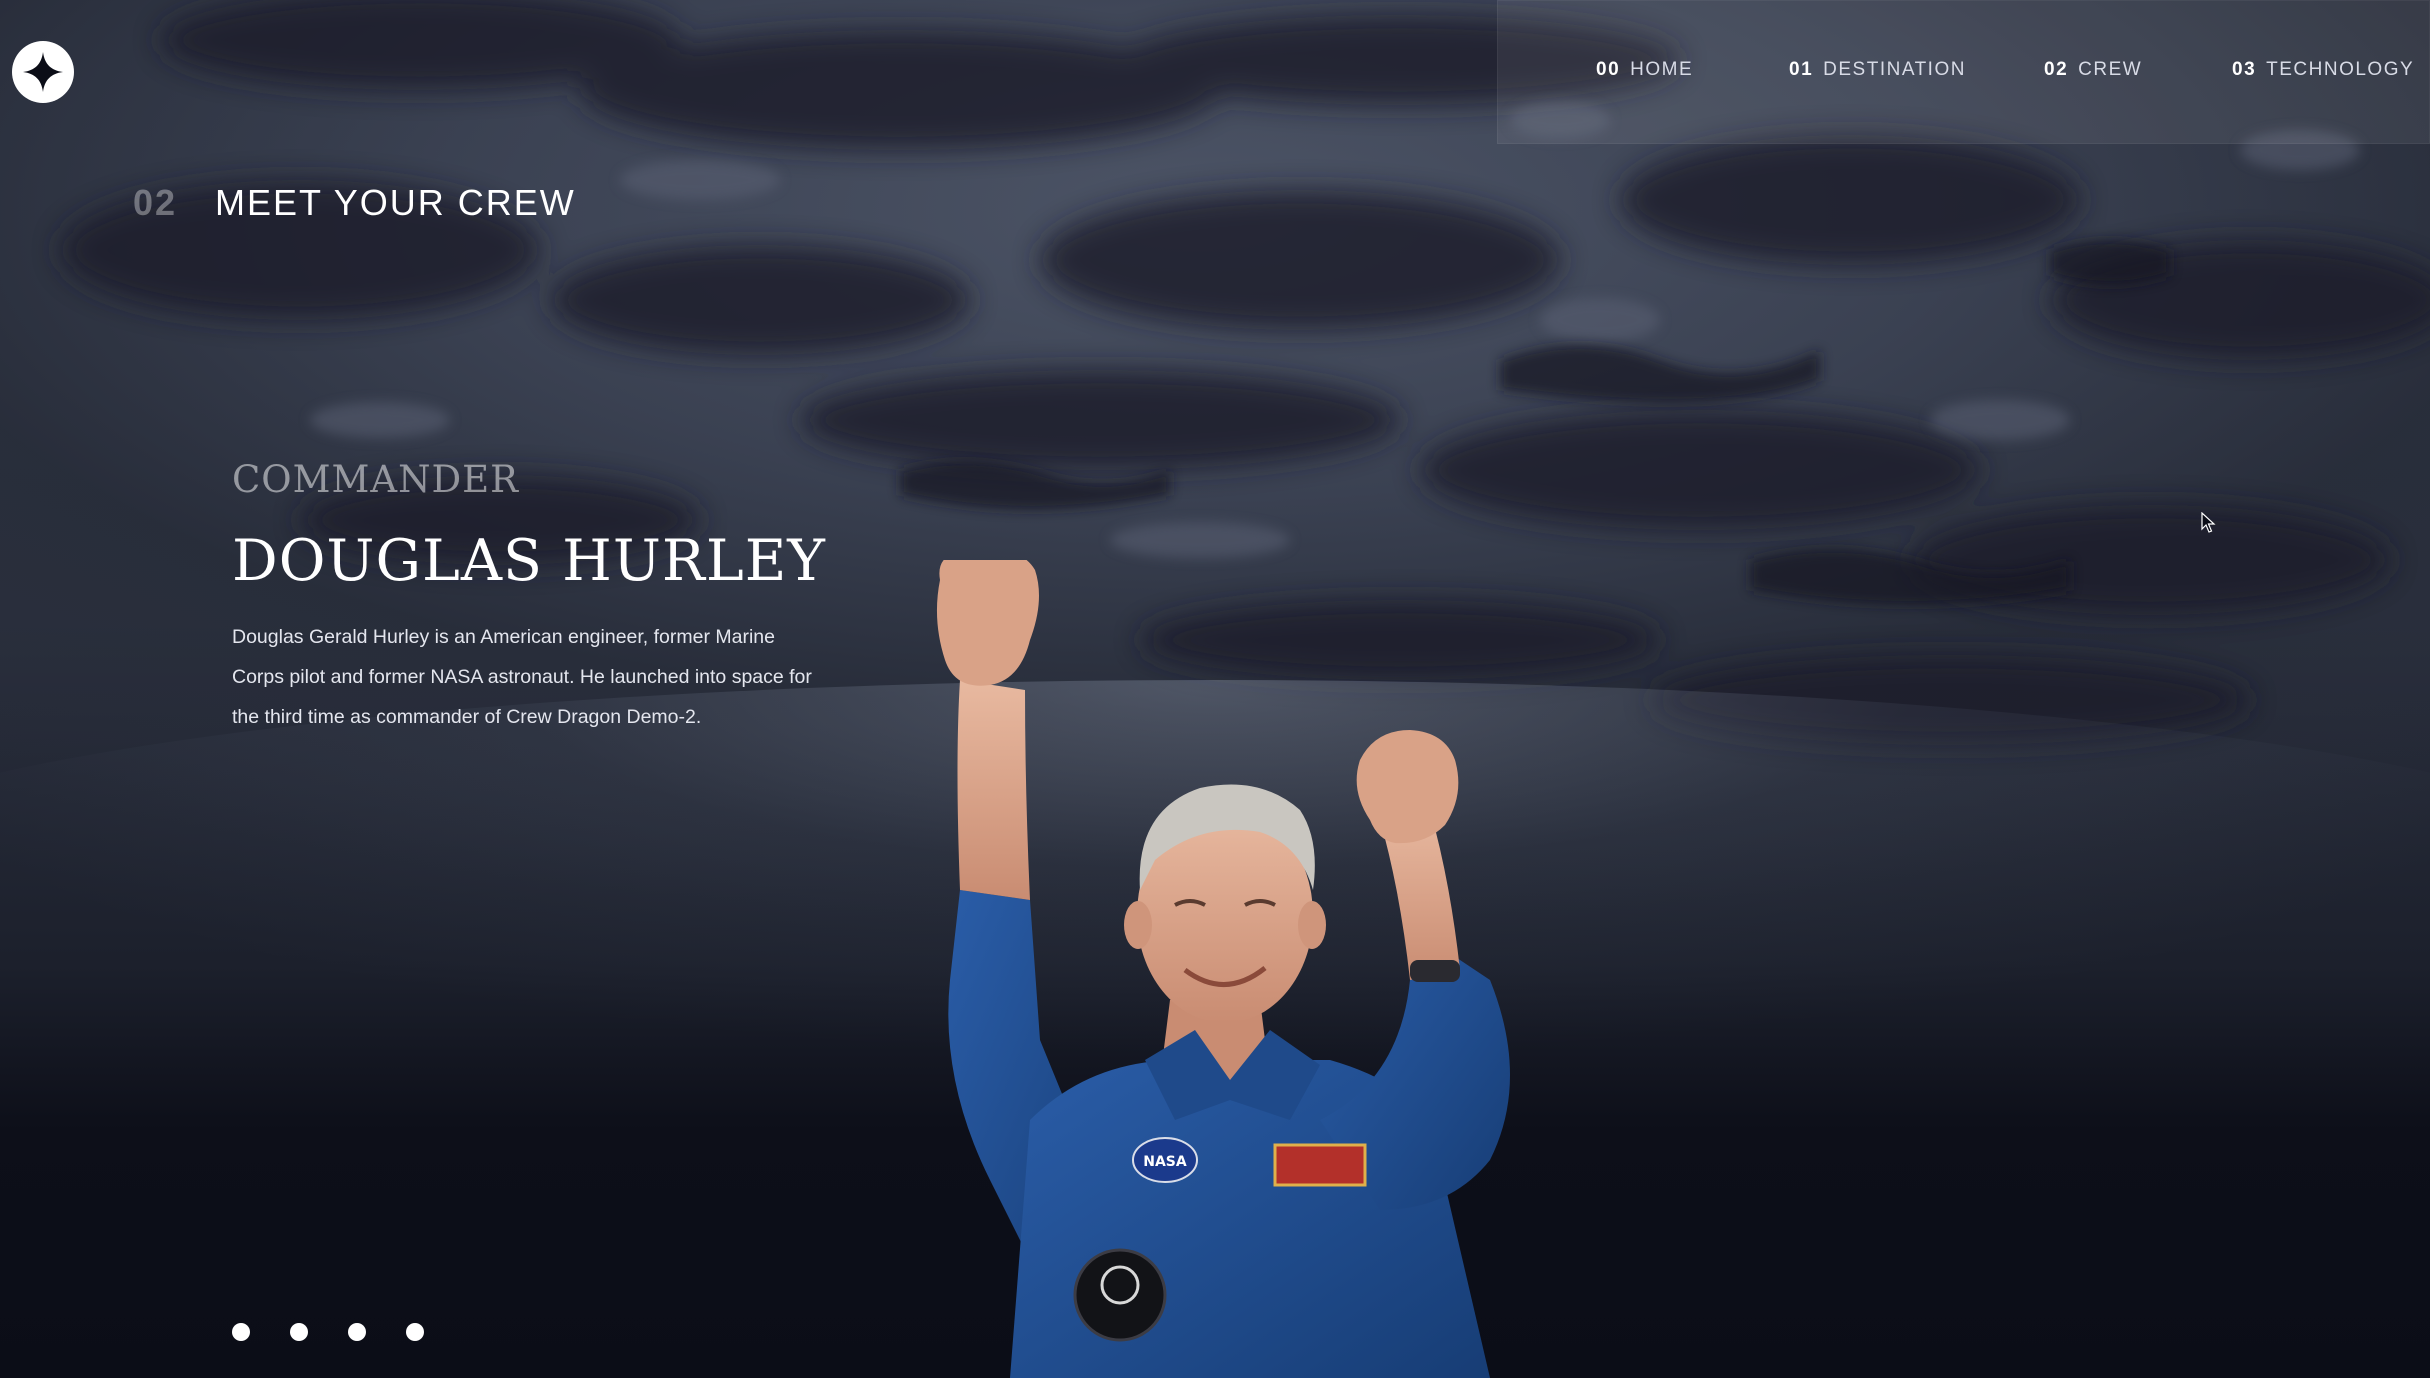 This screenshot has height=1378, width=2430. Describe the element at coordinates (1801, 69) in the screenshot. I see `nav-item-number: 01` at that location.